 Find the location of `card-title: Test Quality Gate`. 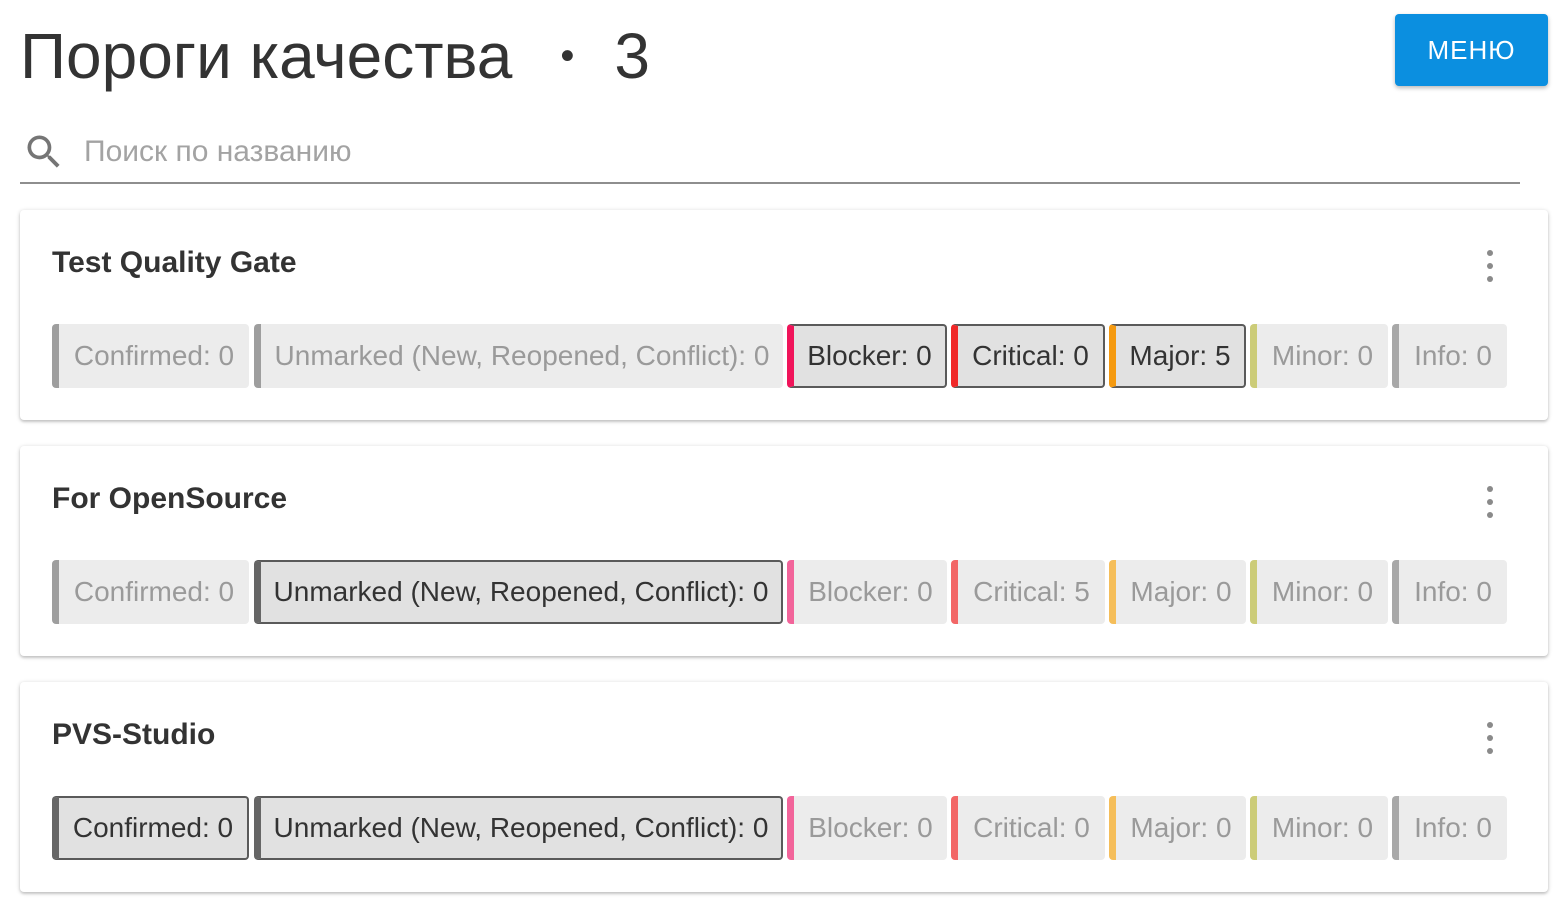

card-title: Test Quality Gate is located at coordinates (174, 262).